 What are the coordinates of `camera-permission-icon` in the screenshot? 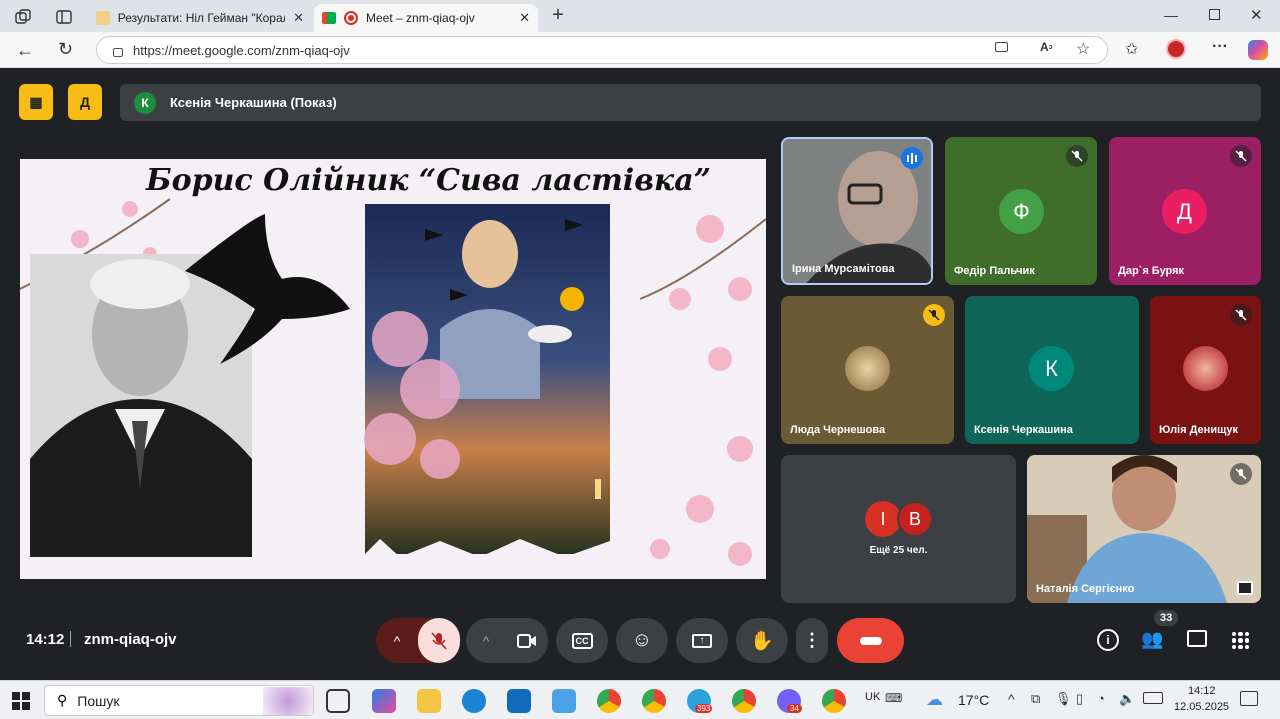 It's located at (1001, 47).